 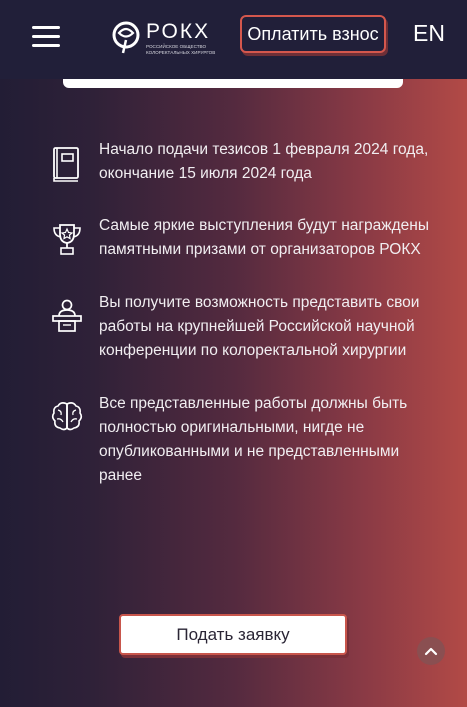 I want to click on chevron-up-icon, so click(x=431, y=651).